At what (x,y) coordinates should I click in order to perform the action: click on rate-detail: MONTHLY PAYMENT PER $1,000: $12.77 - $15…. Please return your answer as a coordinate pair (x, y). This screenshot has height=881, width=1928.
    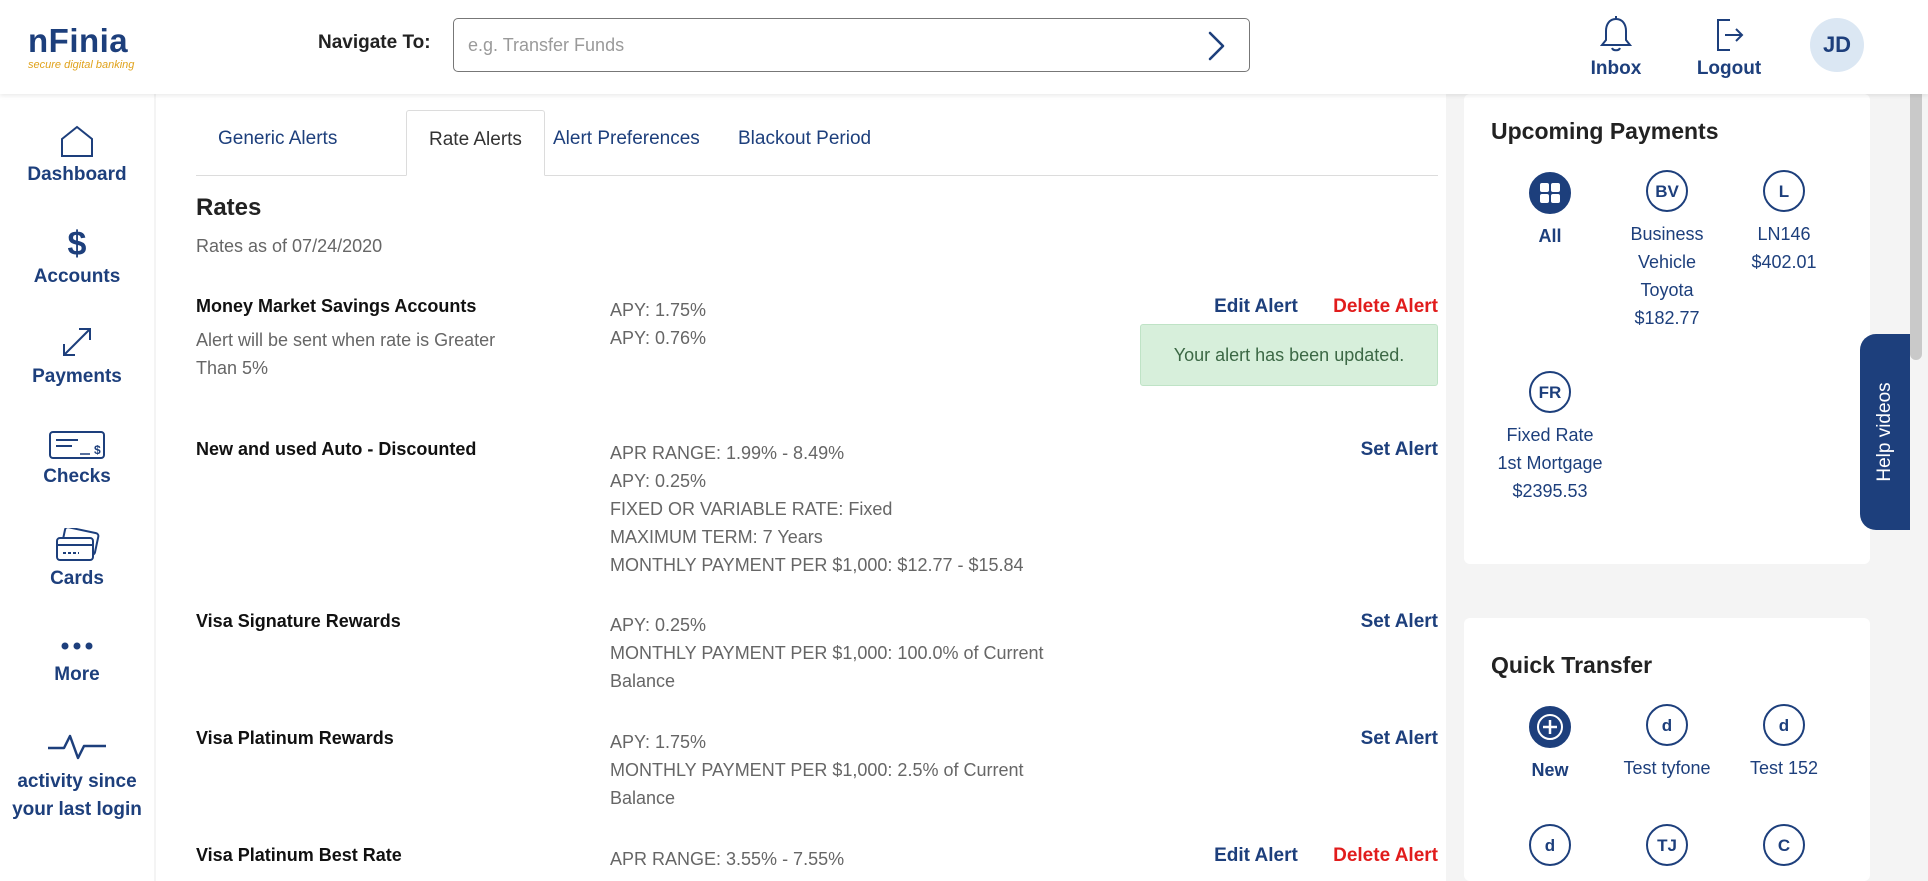
    Looking at the image, I should click on (817, 565).